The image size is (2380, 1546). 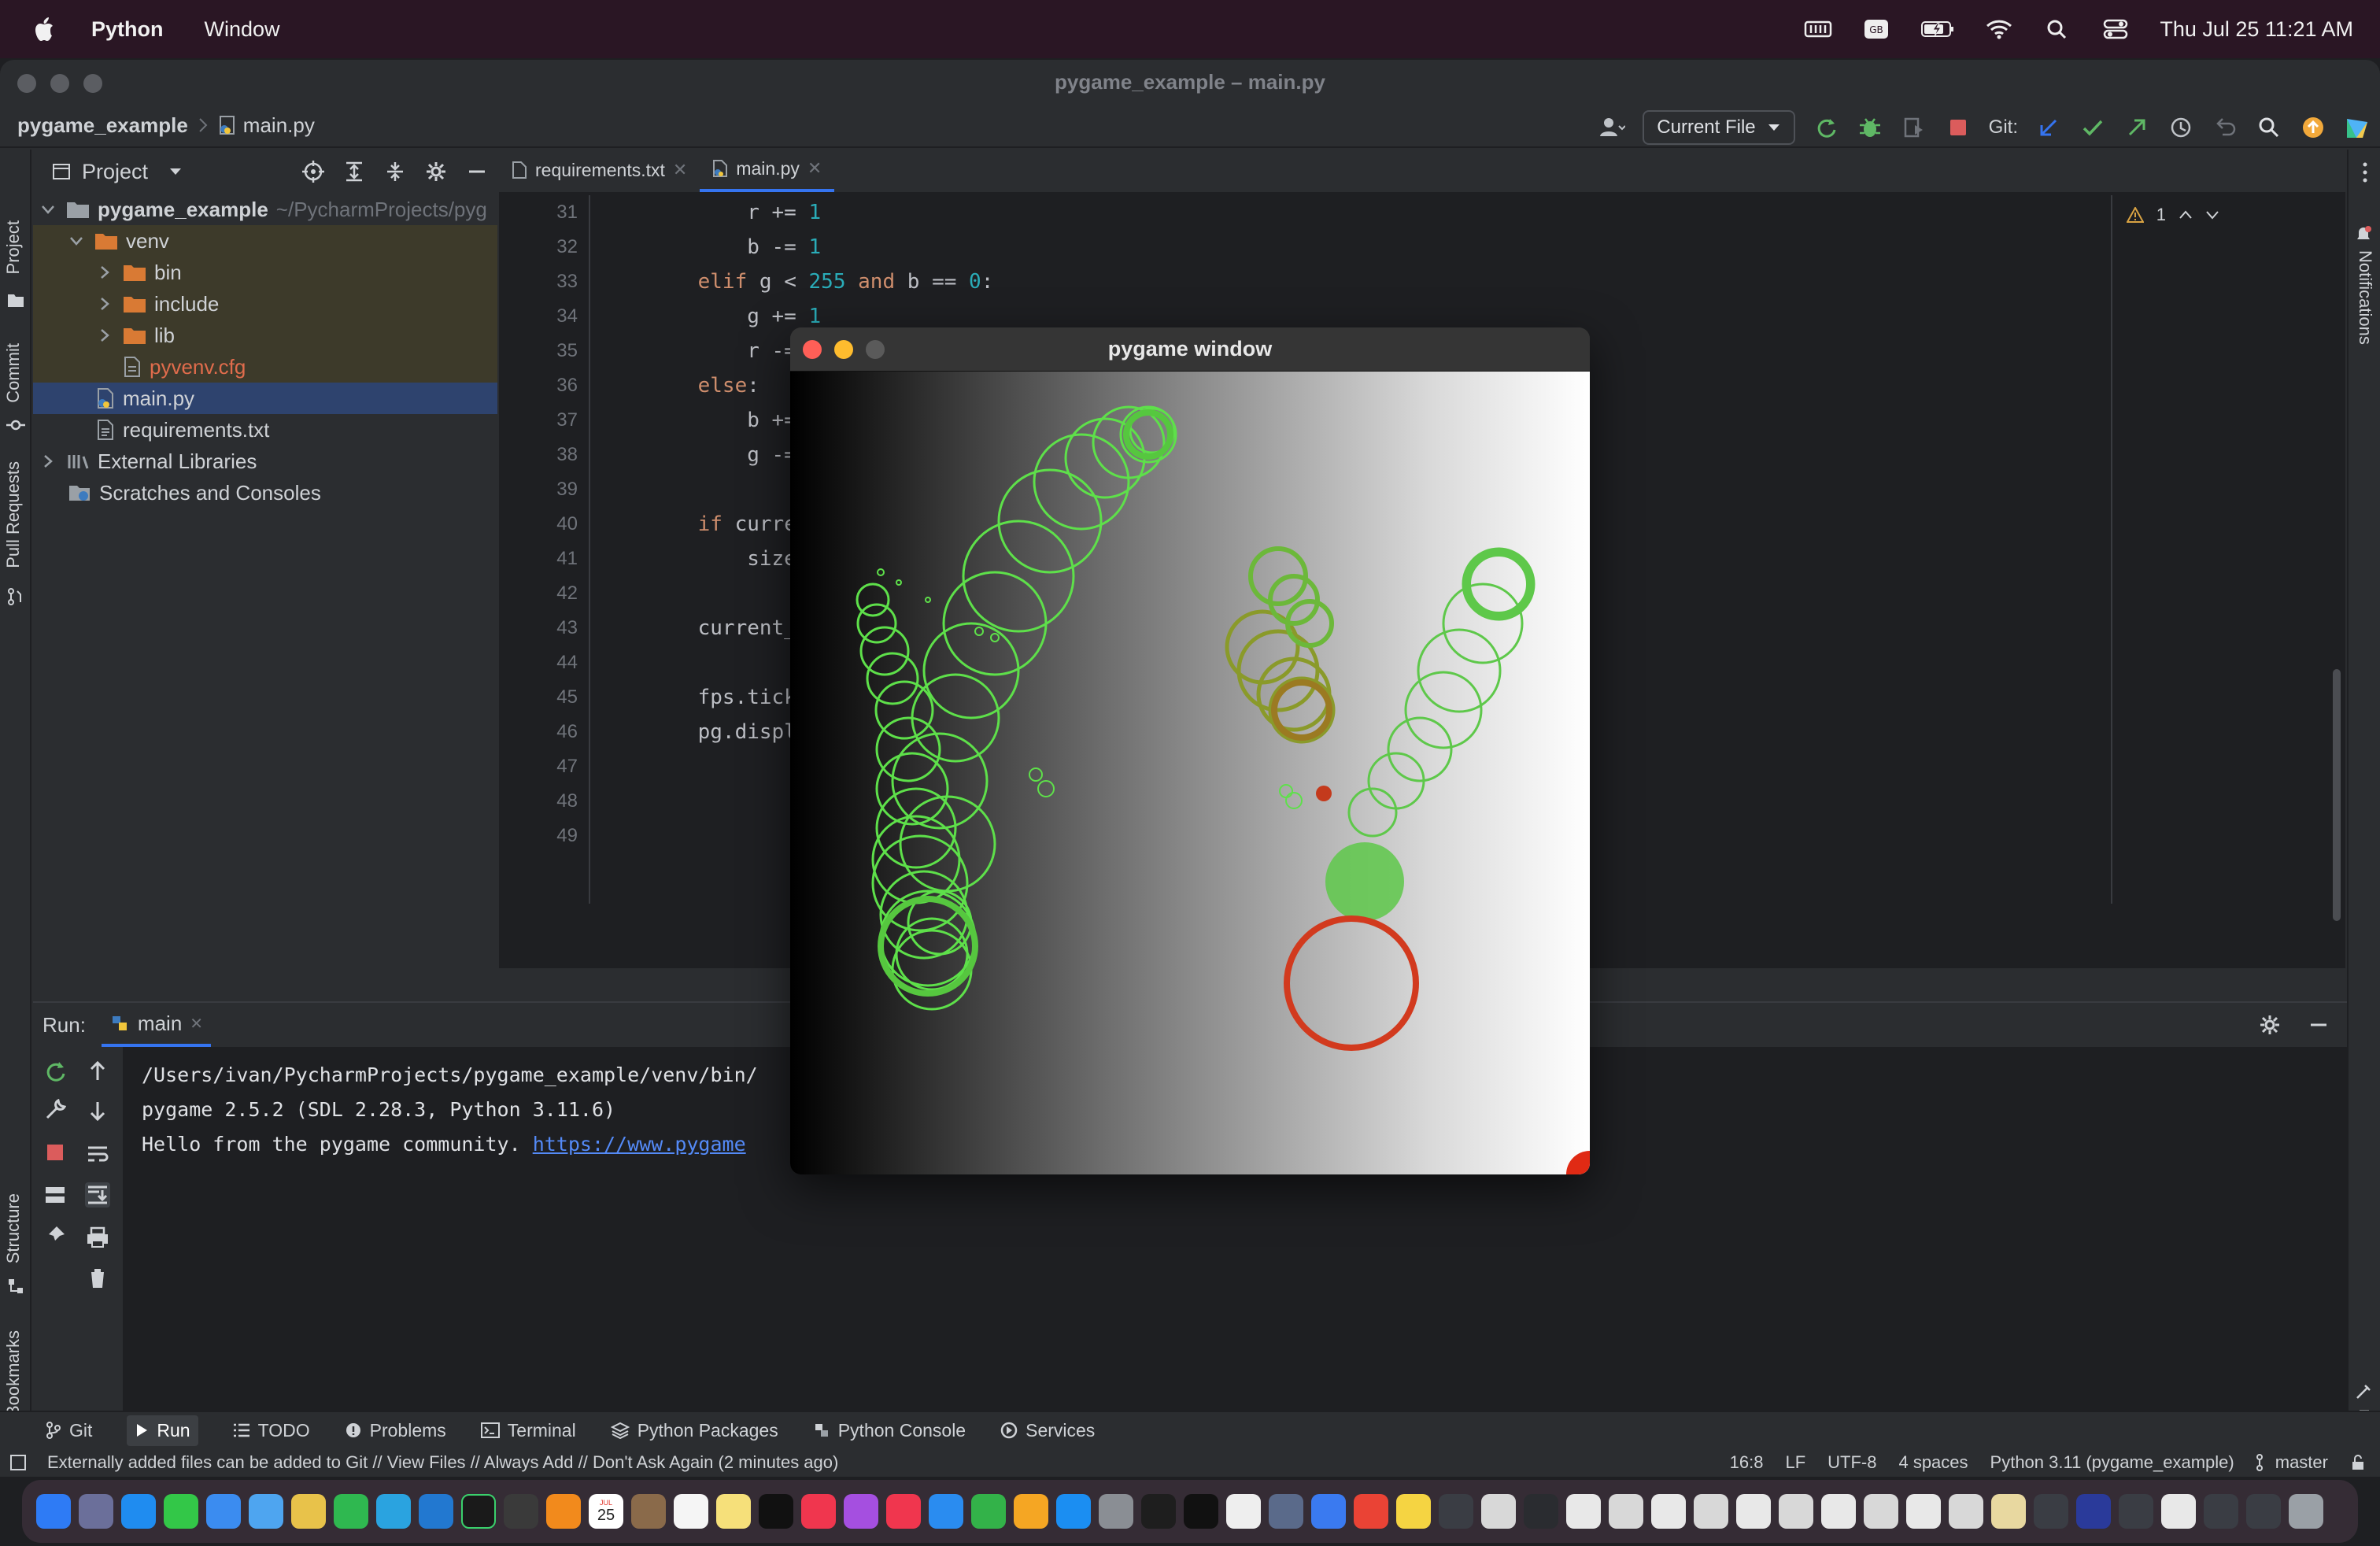 What do you see at coordinates (436, 1511) in the screenshot?
I see `vscode-icon` at bounding box center [436, 1511].